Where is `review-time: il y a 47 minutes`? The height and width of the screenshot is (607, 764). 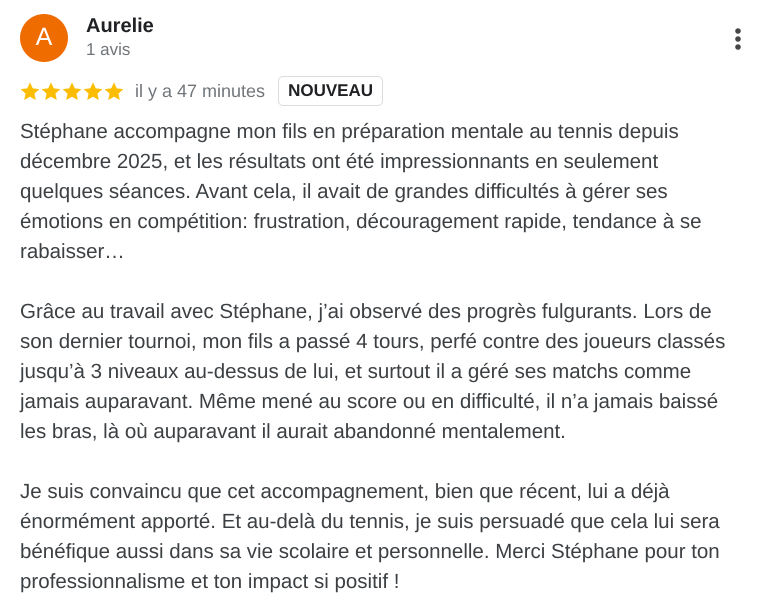
review-time: il y a 47 minutes is located at coordinates (200, 91).